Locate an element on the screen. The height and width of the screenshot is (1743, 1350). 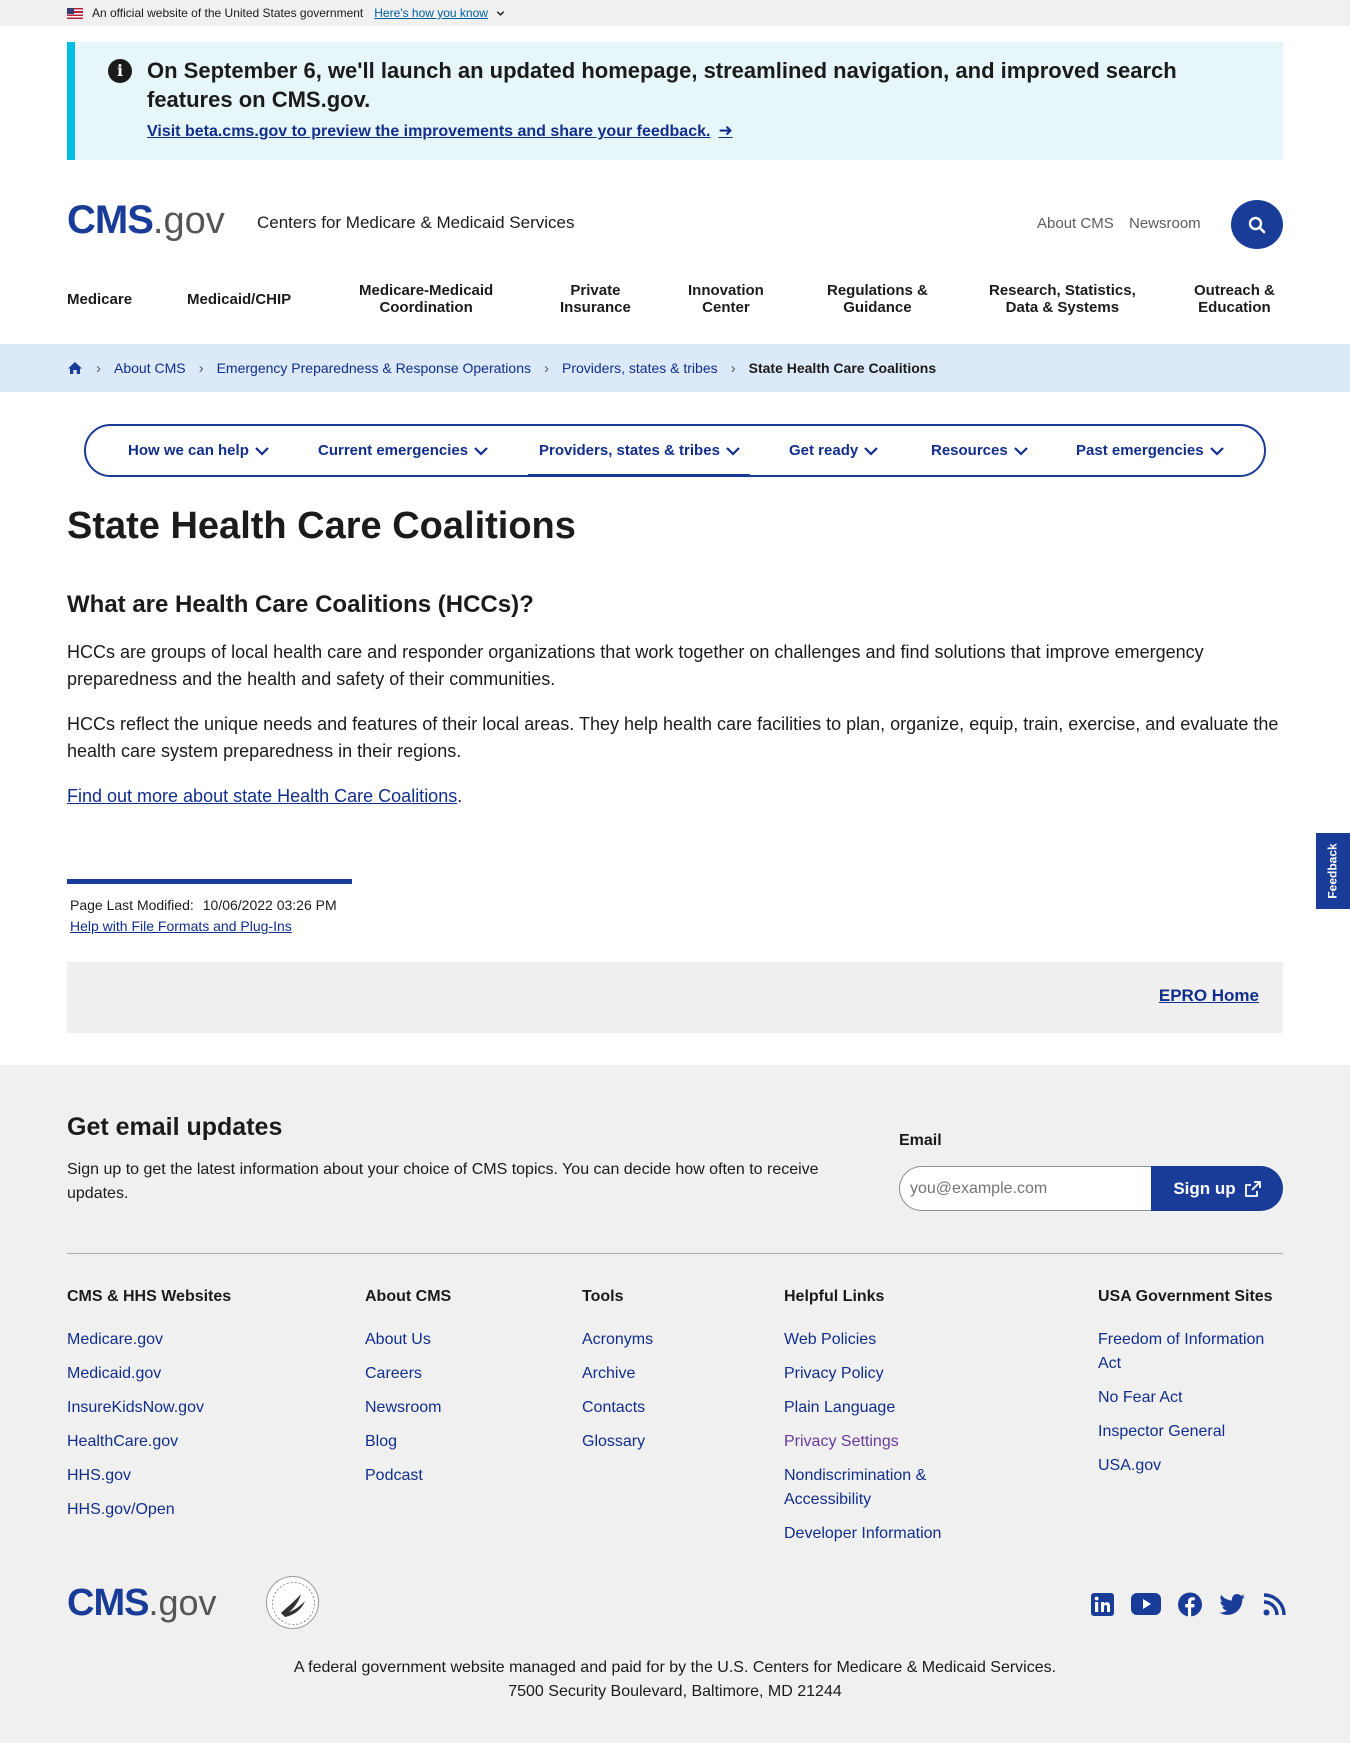
footer-link: Medicaid.gov is located at coordinates (149, 1374).